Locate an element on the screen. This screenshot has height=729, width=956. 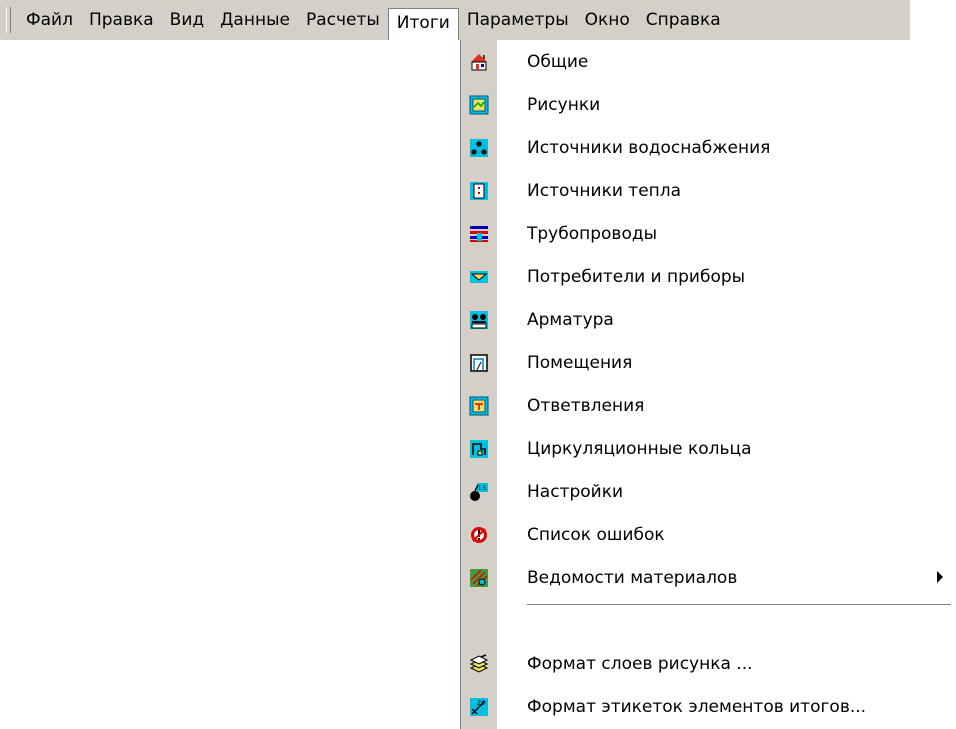
materials-icon is located at coordinates (479, 577).